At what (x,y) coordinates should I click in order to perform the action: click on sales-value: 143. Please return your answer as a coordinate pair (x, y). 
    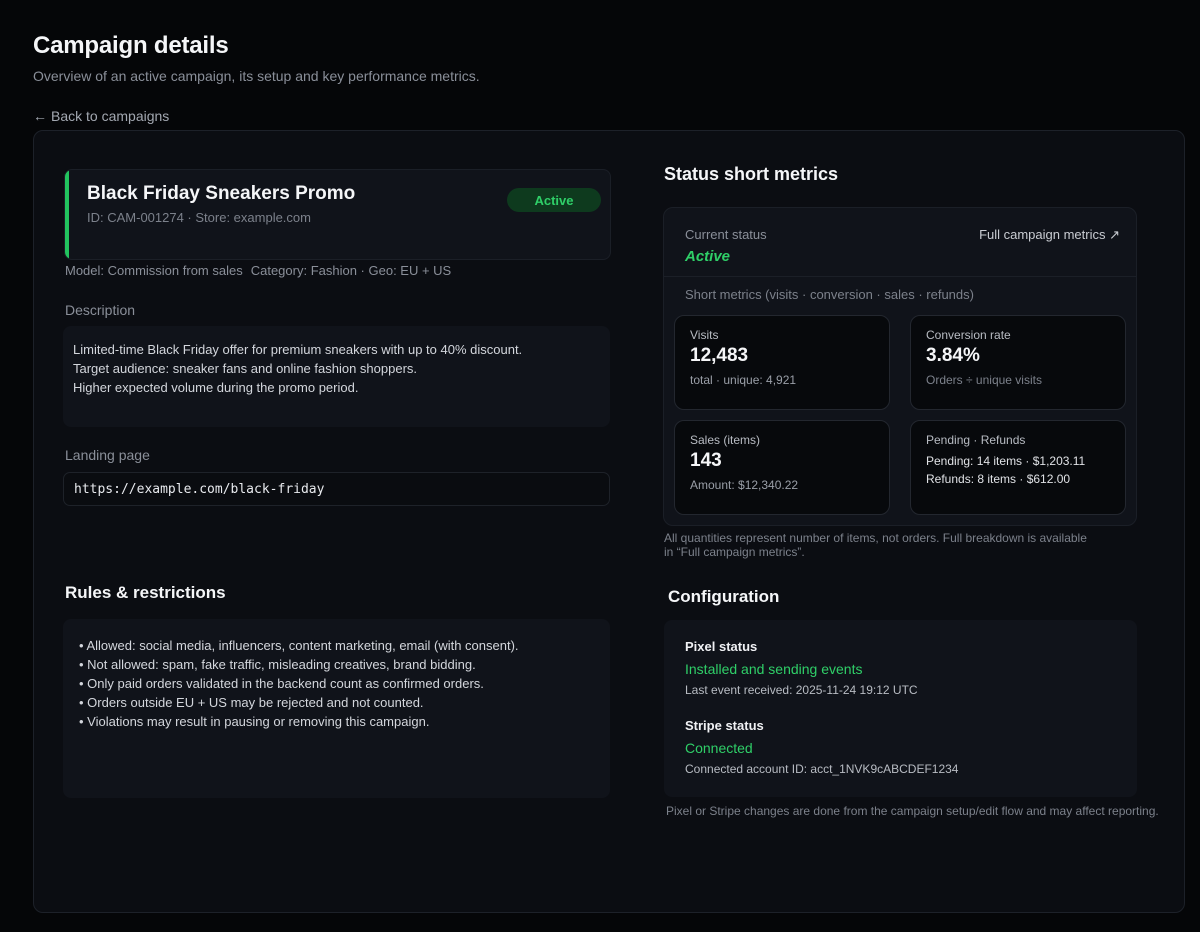
    Looking at the image, I should click on (706, 460).